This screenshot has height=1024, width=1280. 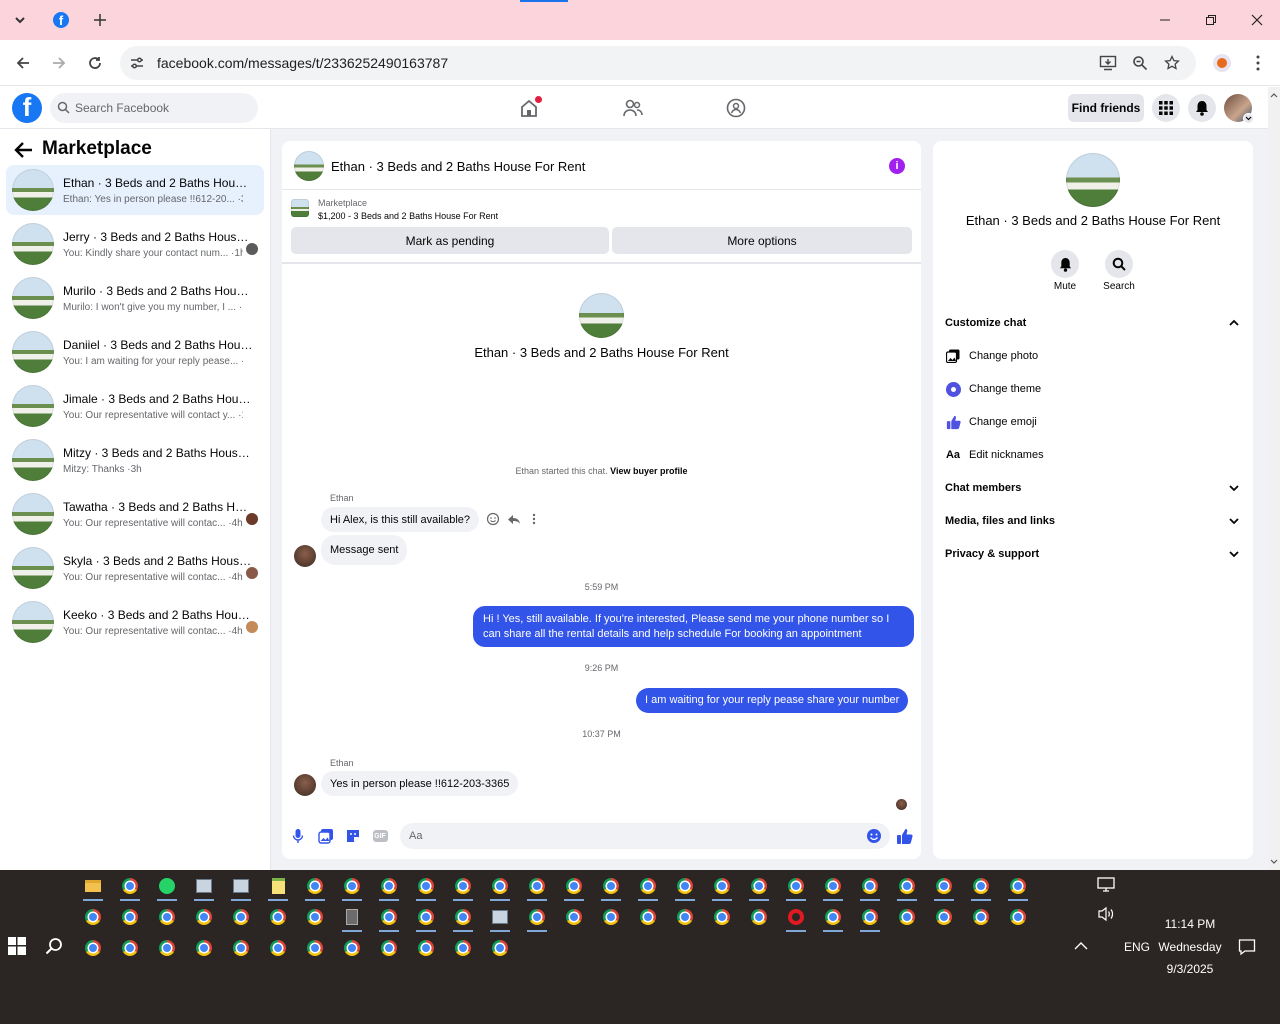 What do you see at coordinates (1003, 422) in the screenshot?
I see `change-emoji-item: Change emoji` at bounding box center [1003, 422].